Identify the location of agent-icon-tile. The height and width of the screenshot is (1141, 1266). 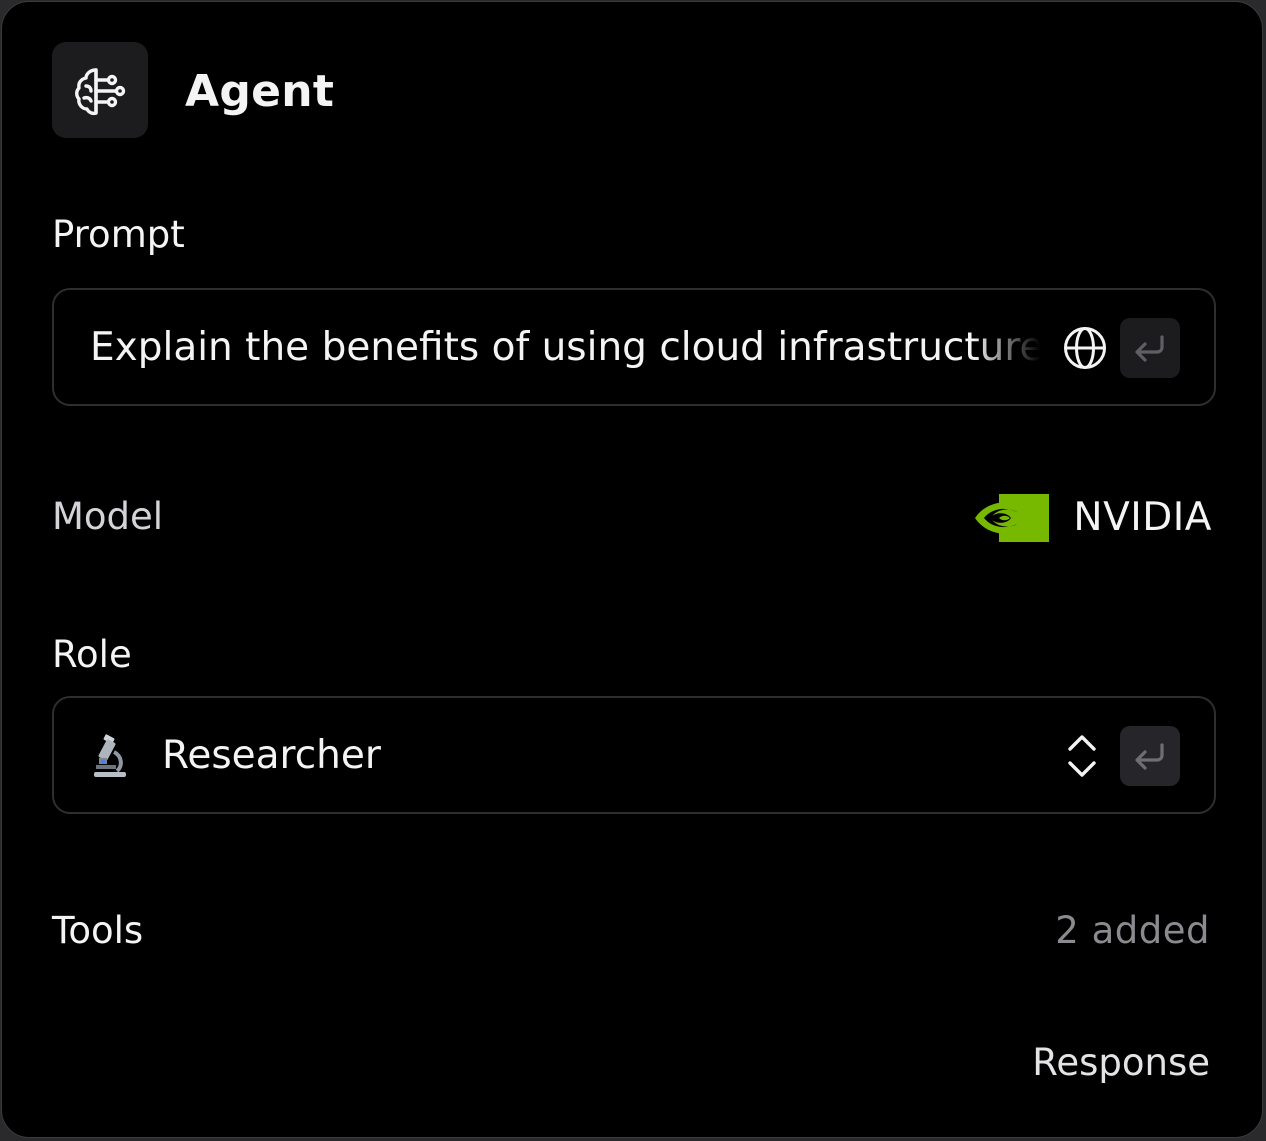
(100, 90).